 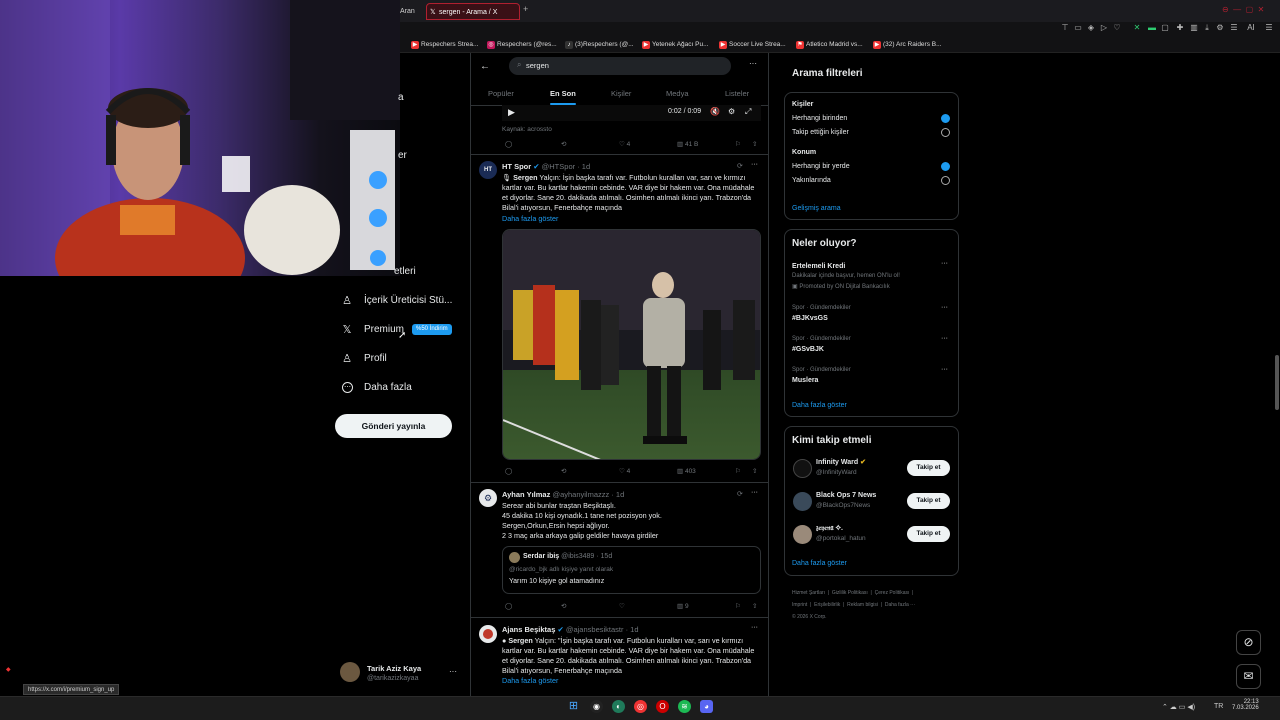 I want to click on views-icon: ▥ 41 B, so click(x=687, y=145).